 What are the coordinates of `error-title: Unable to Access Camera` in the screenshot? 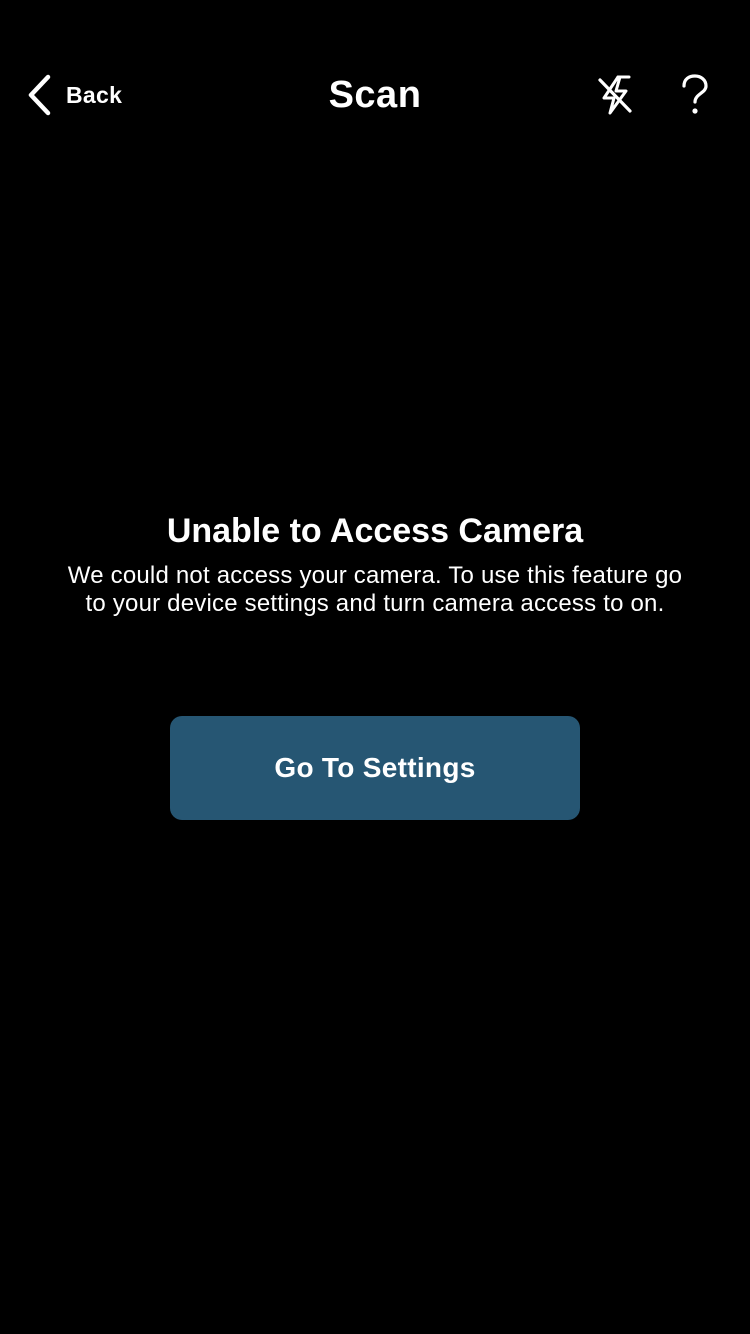 It's located at (375, 531).